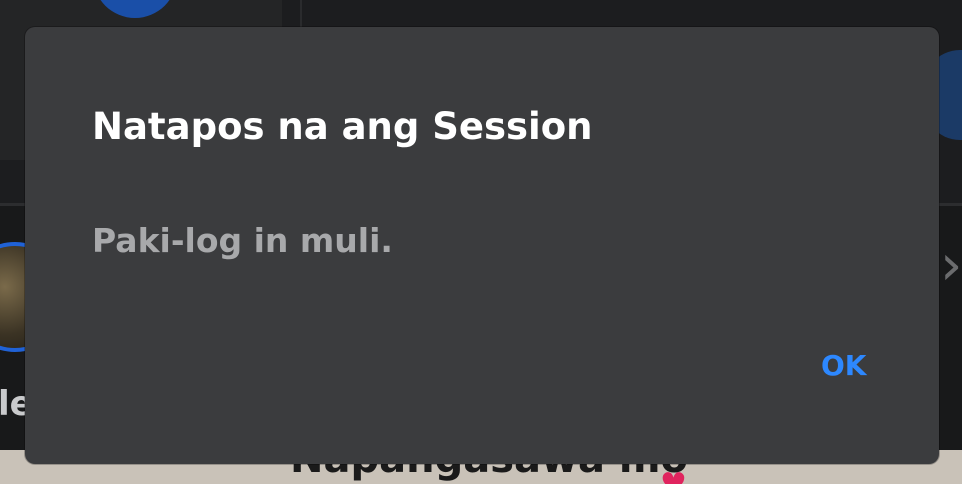 The width and height of the screenshot is (962, 484). What do you see at coordinates (301, 15) in the screenshot?
I see `background-divider` at bounding box center [301, 15].